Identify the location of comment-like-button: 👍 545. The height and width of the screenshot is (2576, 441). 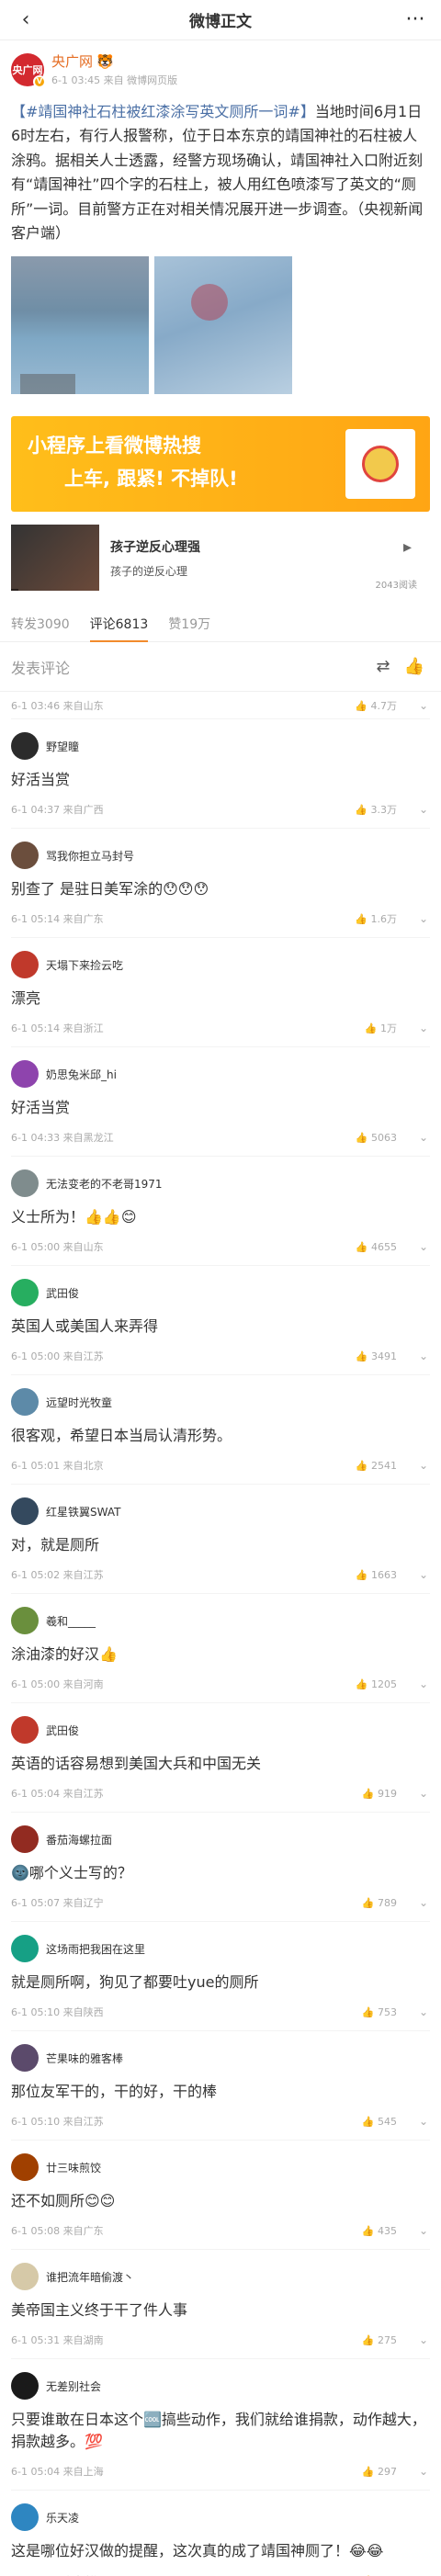
(379, 2122).